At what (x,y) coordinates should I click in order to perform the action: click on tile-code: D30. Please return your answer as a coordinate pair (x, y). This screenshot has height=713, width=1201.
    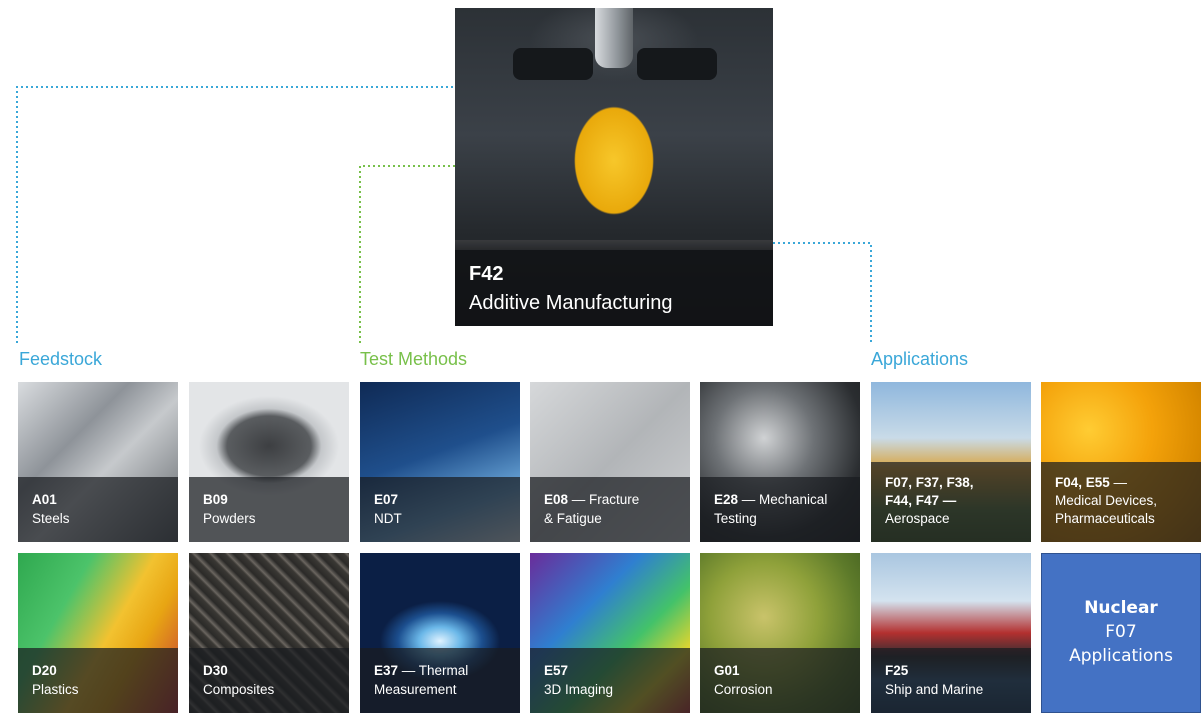
    Looking at the image, I should click on (215, 670).